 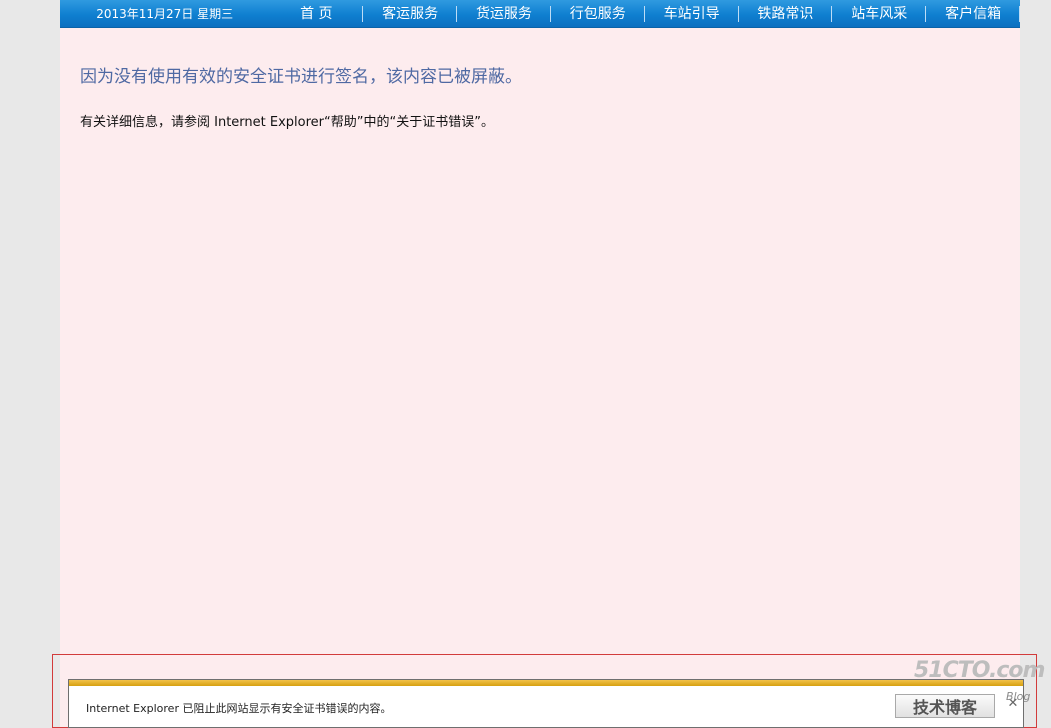 What do you see at coordinates (504, 14) in the screenshot?
I see `nav-item-freight-service: 货运服务` at bounding box center [504, 14].